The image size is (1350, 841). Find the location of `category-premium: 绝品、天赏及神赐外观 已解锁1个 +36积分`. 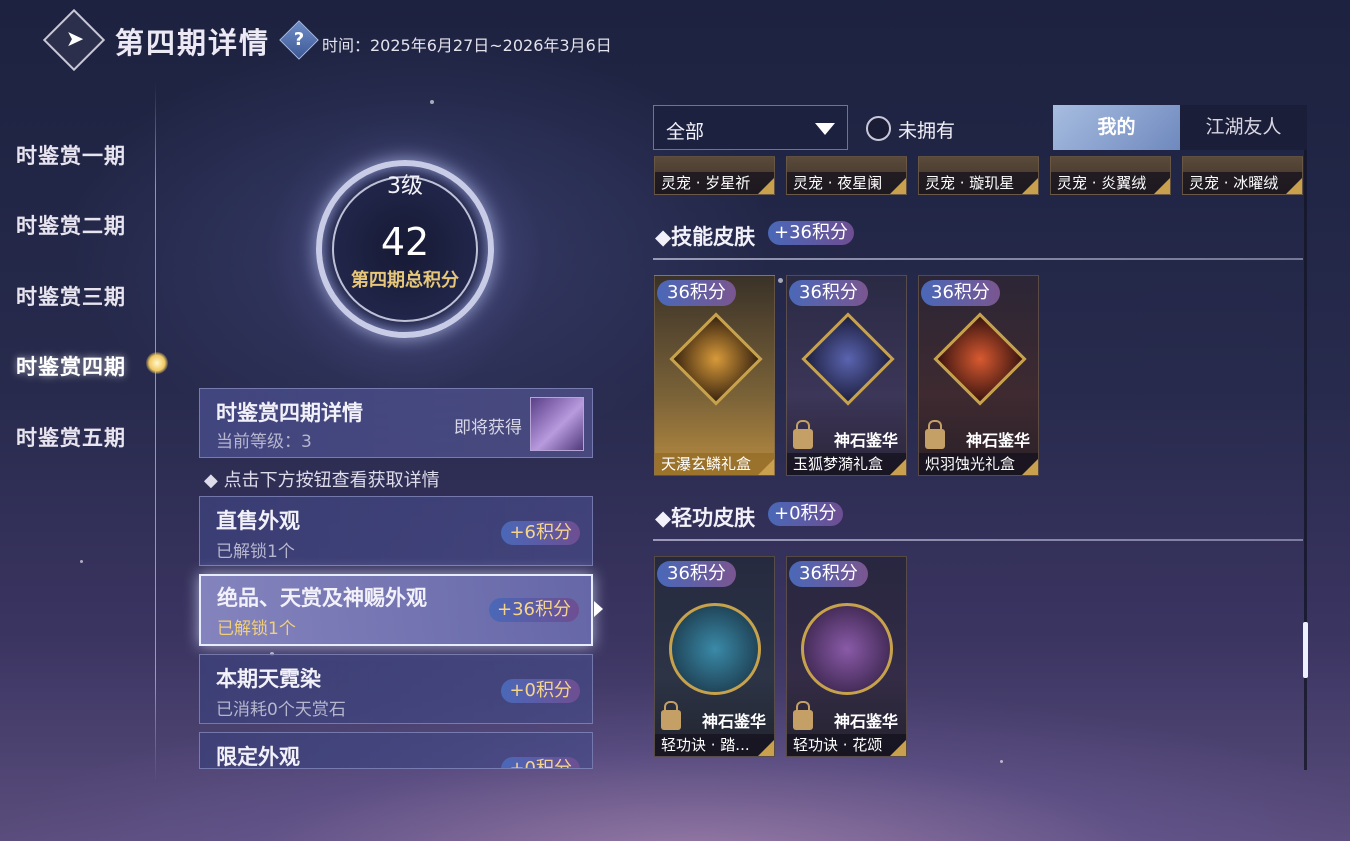

category-premium: 绝品、天赏及神赐外观 已解锁1个 +36积分 is located at coordinates (396, 610).